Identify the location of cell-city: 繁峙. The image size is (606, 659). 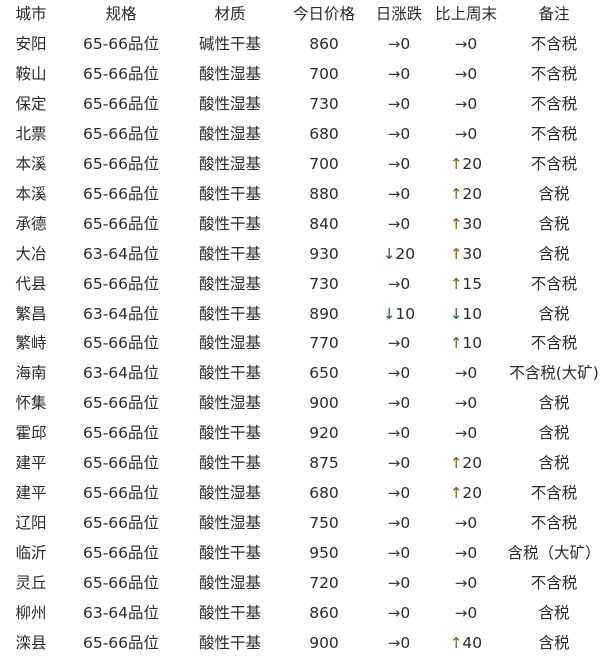
(31, 343).